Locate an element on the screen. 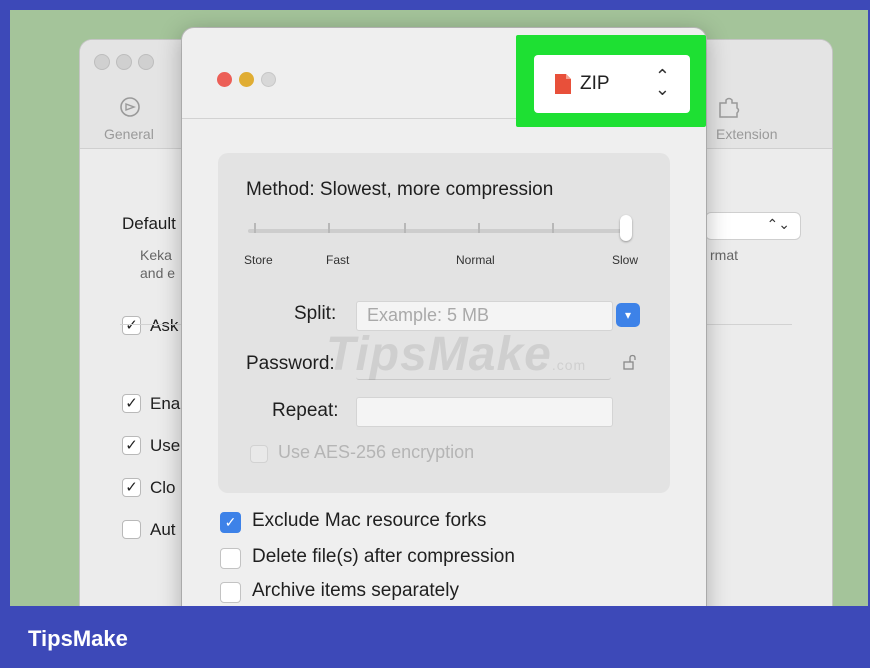 The height and width of the screenshot is (668, 870). format-description-fragment: rmat is located at coordinates (724, 255).